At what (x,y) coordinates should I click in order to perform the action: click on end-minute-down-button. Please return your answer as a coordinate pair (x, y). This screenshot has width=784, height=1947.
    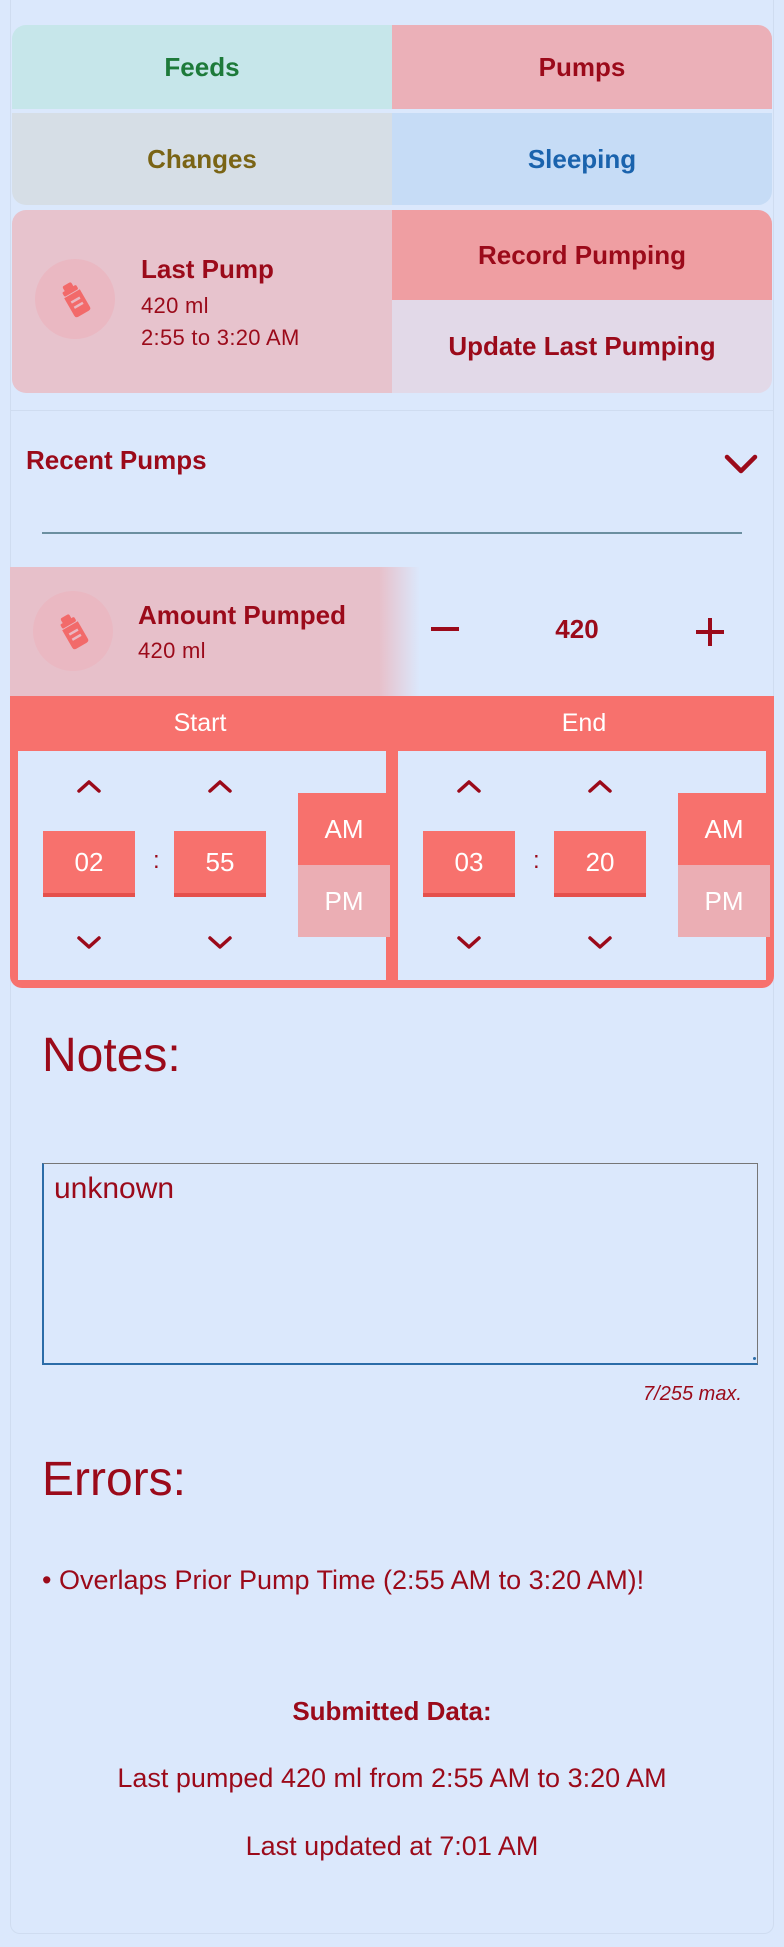
    Looking at the image, I should click on (600, 943).